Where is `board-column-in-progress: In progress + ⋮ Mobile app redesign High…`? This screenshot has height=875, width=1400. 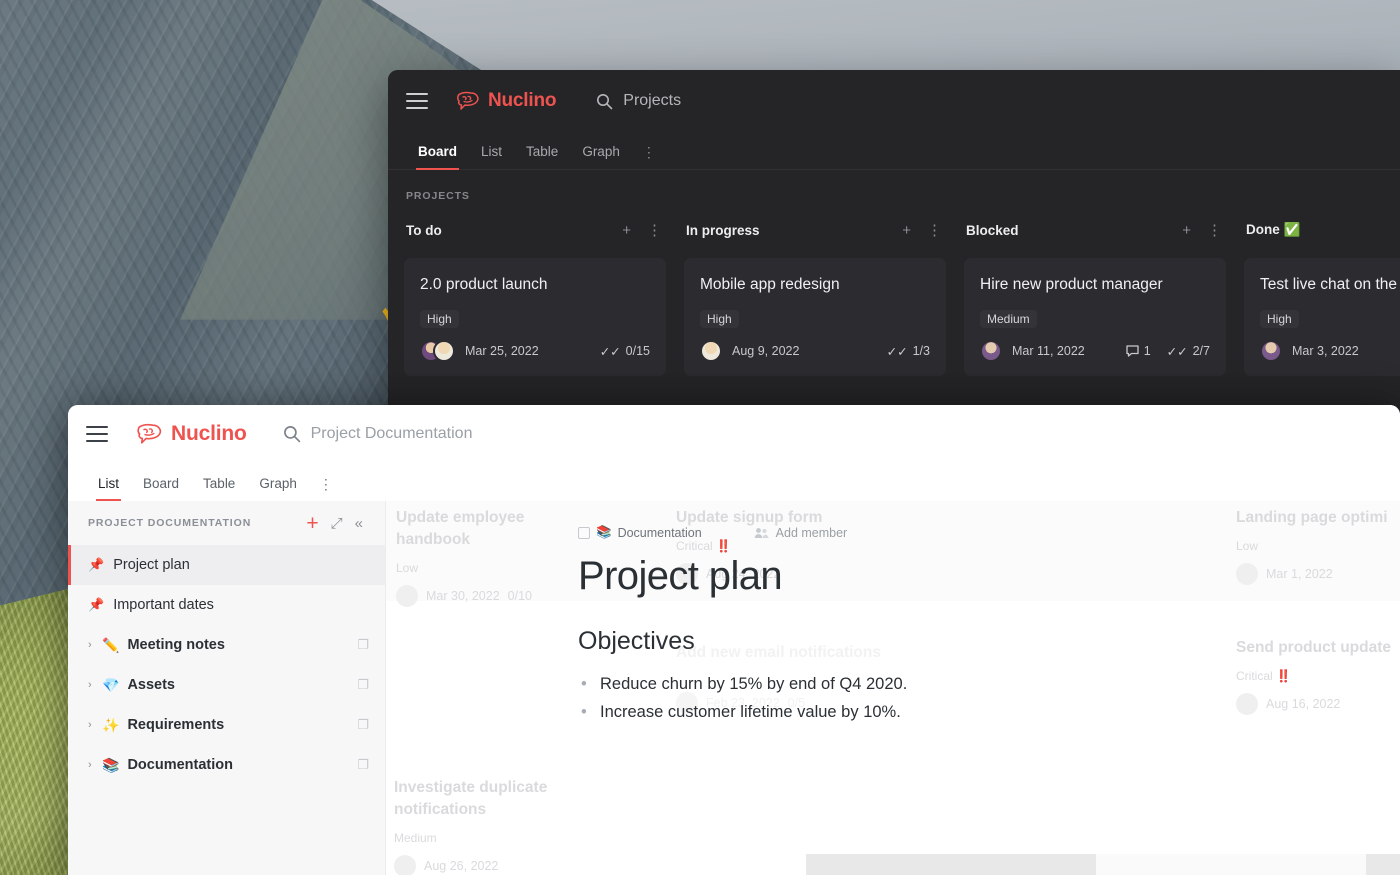
board-column-in-progress: In progress + ⋮ Mobile app redesign High… is located at coordinates (824, 304).